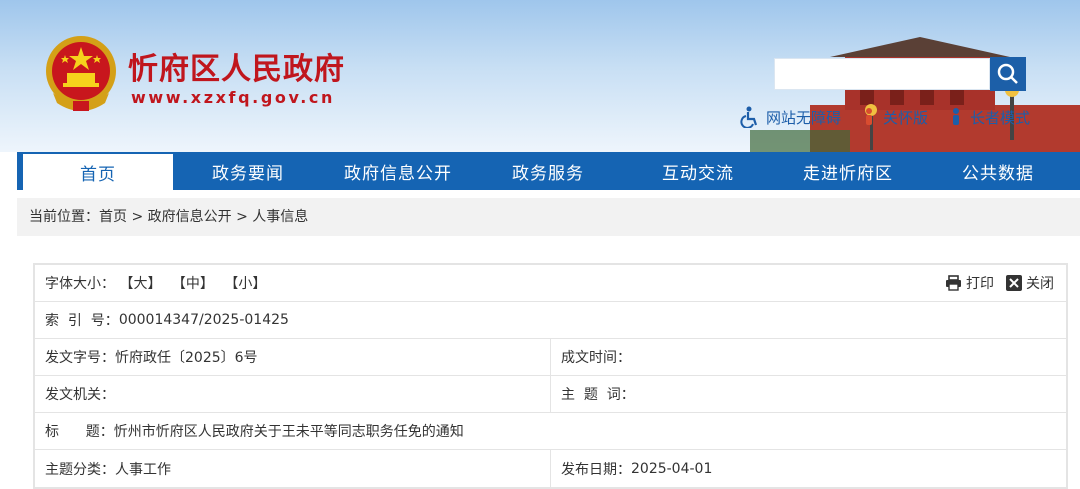 This screenshot has width=1080, height=489. Describe the element at coordinates (915, 94) in the screenshot. I see `tiananmen-scene-image` at that location.